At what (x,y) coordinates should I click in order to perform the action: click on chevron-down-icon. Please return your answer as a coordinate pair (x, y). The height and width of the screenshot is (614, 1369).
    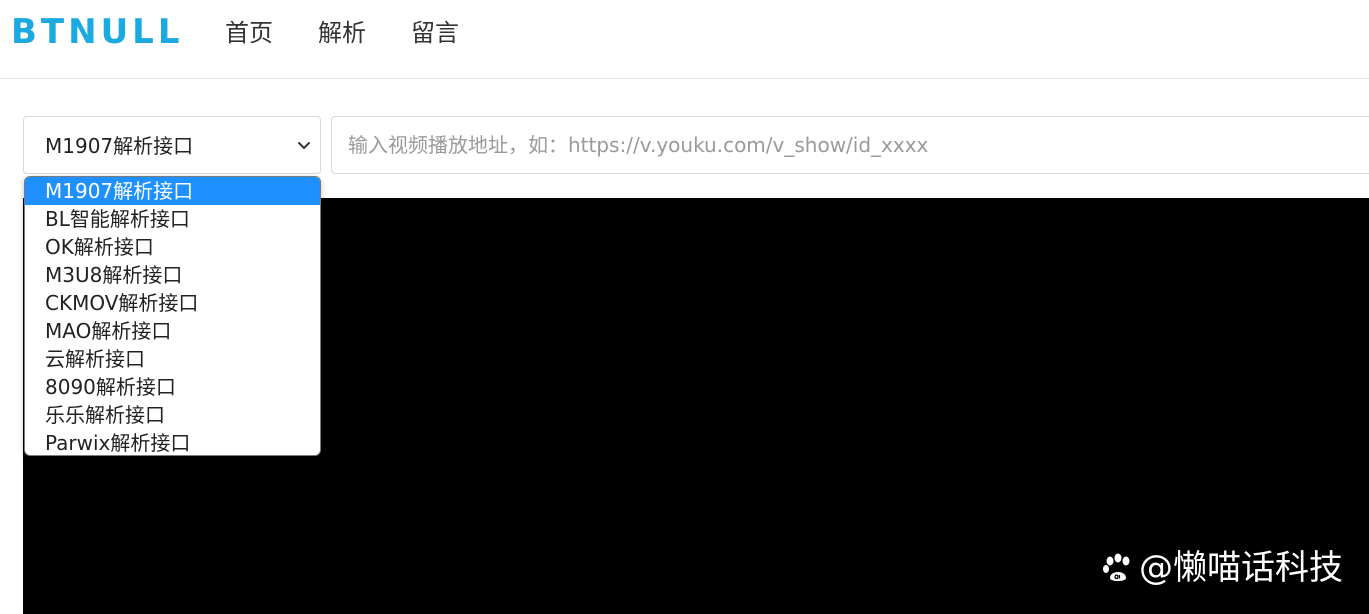
    Looking at the image, I should click on (304, 145).